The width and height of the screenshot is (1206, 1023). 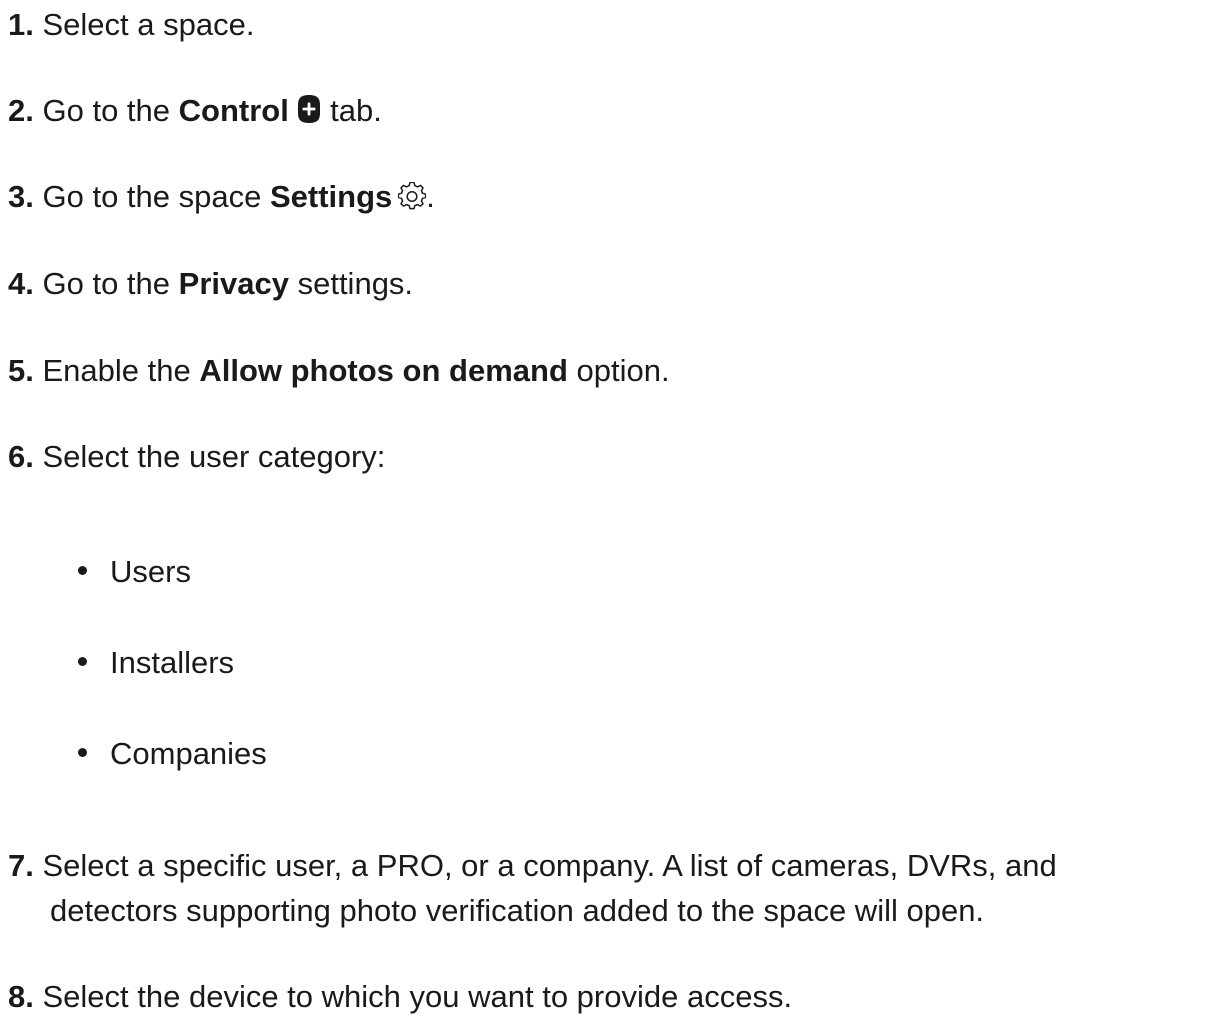 What do you see at coordinates (355, 283) in the screenshot?
I see `step-text: settings.` at bounding box center [355, 283].